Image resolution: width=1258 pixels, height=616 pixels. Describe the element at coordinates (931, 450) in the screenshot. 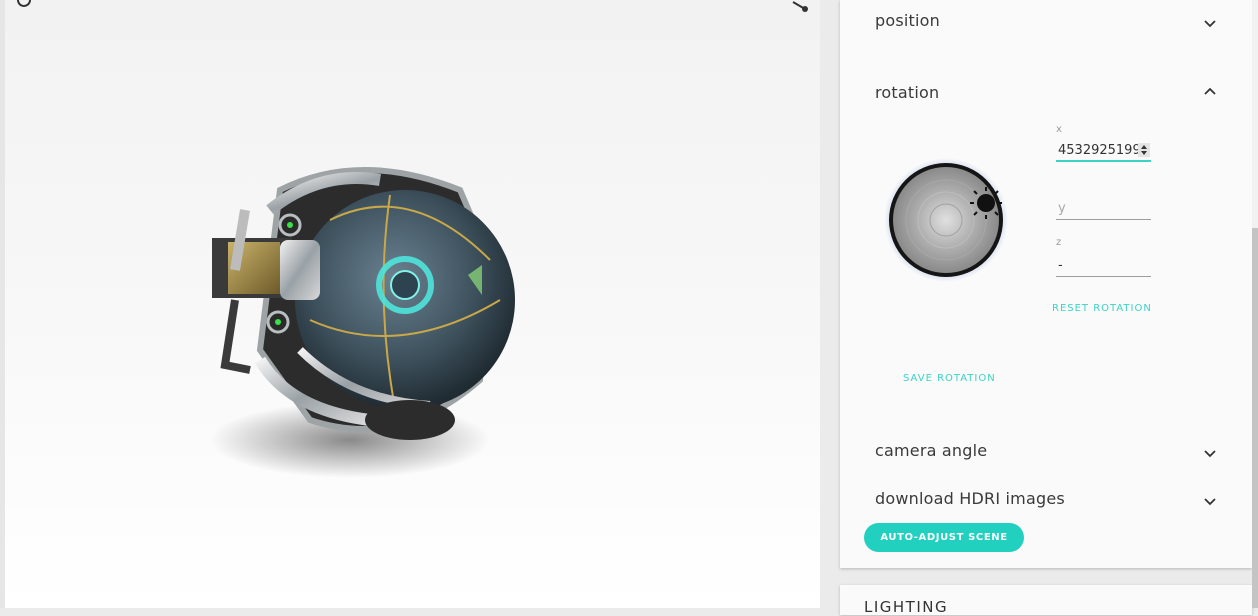

I see `section-camera-angle-title: camera angle` at that location.